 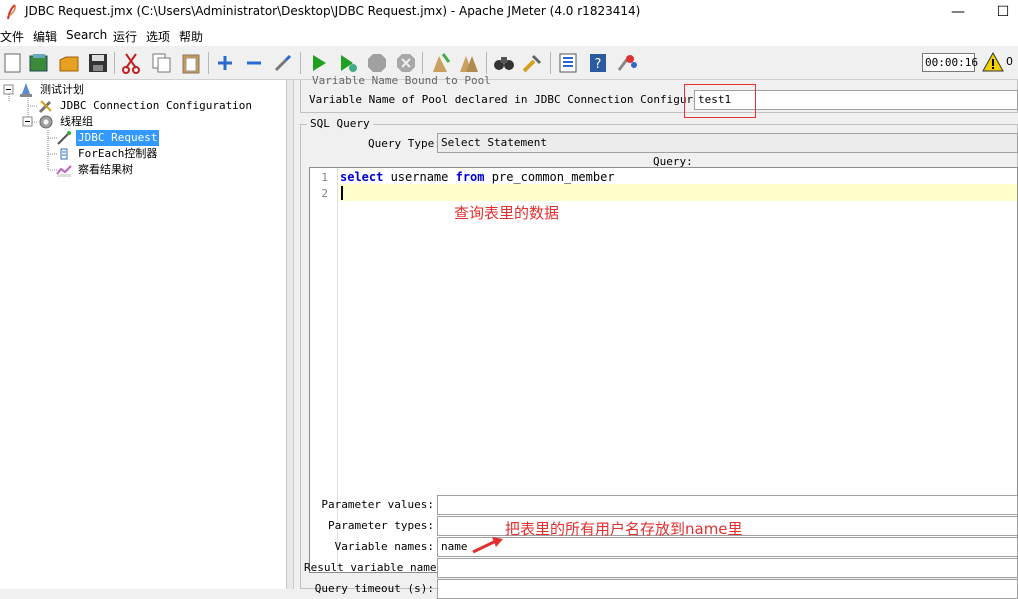 What do you see at coordinates (1009, 61) in the screenshot?
I see `warning-count: 0` at bounding box center [1009, 61].